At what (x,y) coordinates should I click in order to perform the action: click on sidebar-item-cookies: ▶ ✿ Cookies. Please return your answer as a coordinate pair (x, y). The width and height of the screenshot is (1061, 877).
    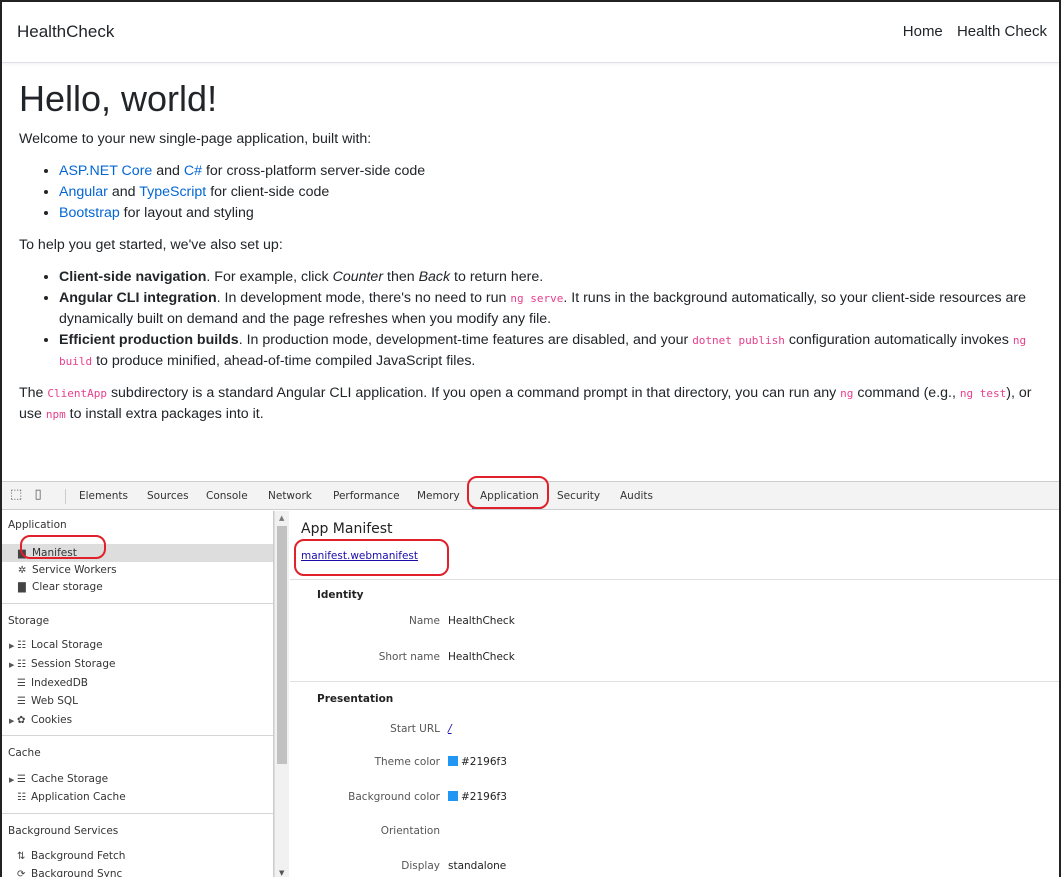
    Looking at the image, I should click on (40, 720).